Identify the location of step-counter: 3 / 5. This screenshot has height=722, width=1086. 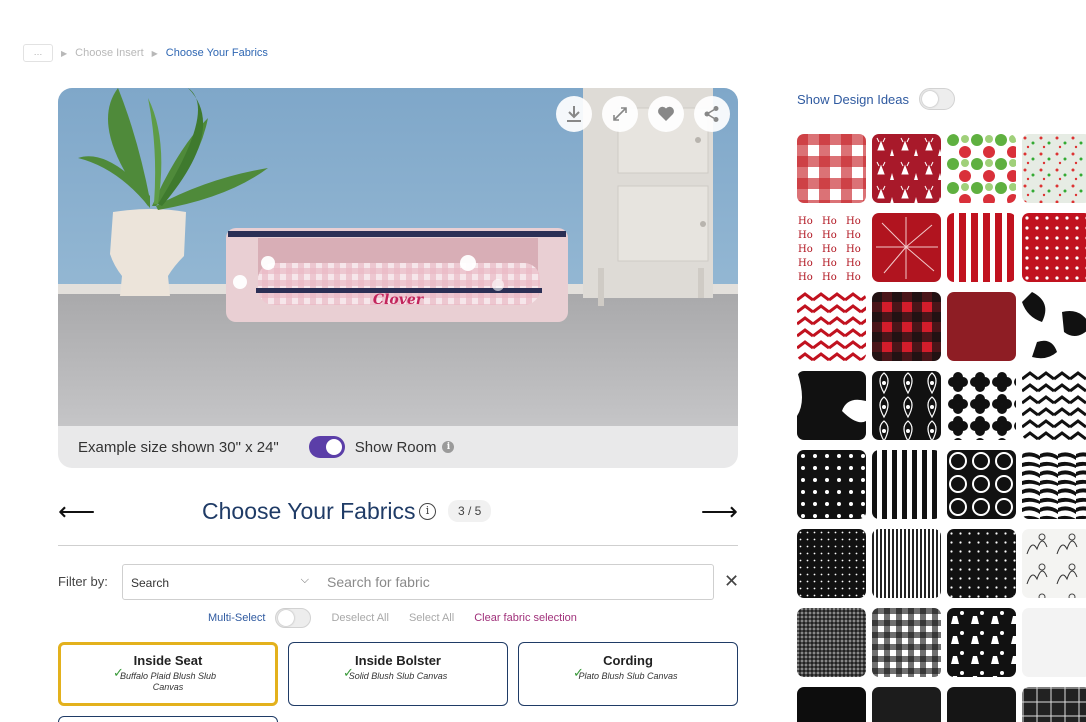
(470, 511).